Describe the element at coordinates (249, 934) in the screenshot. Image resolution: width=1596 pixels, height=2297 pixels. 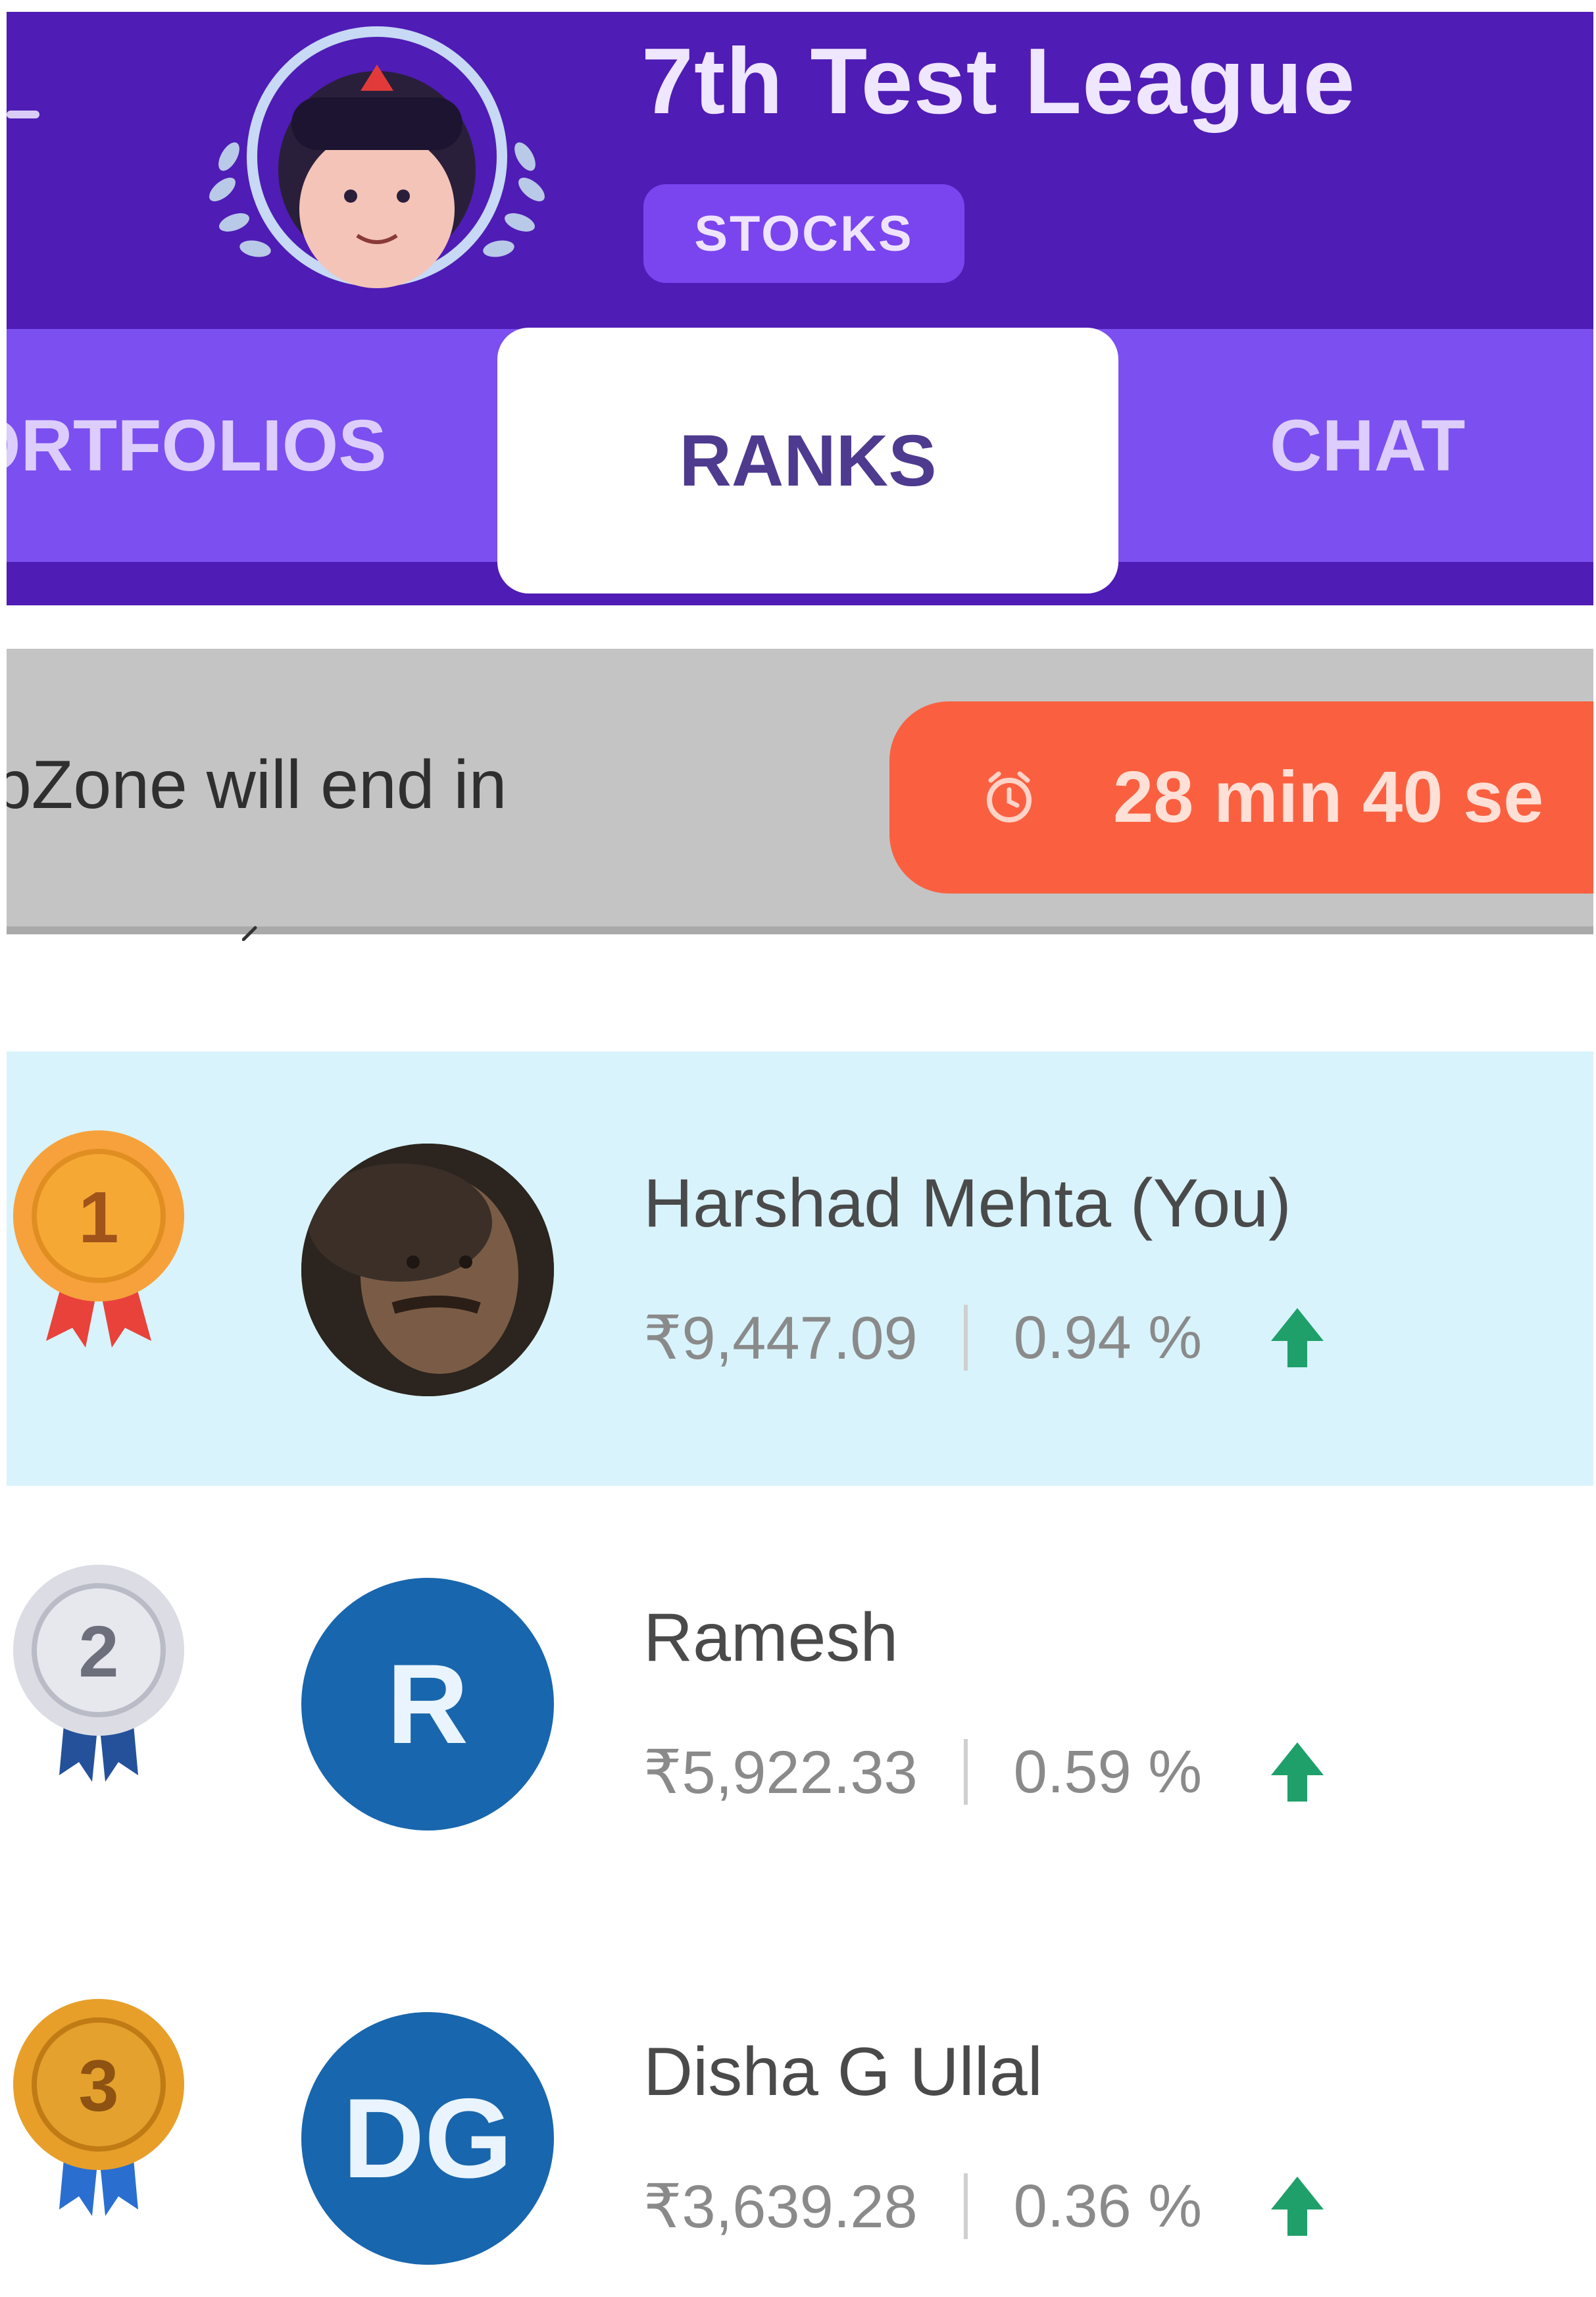
I see `cursor-icon` at that location.